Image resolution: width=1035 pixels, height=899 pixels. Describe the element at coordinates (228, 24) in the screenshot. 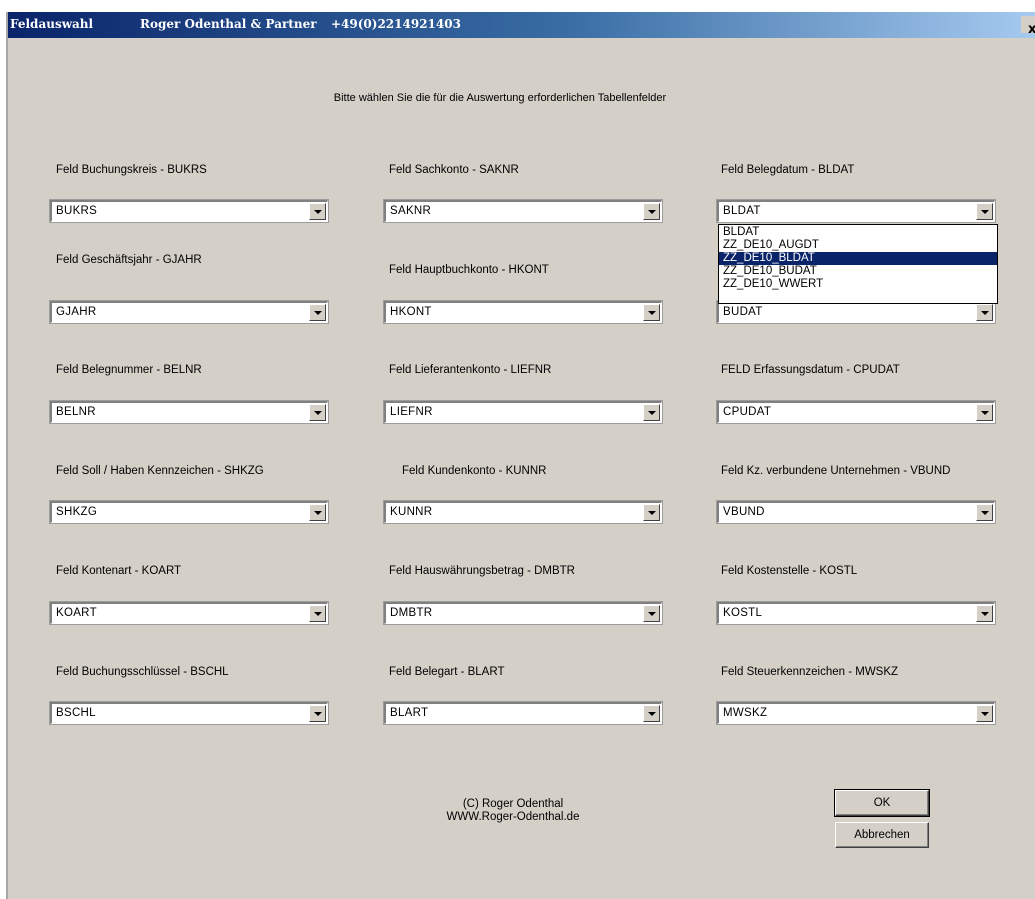

I see `window-company: Roger Odenthal & Partner` at that location.